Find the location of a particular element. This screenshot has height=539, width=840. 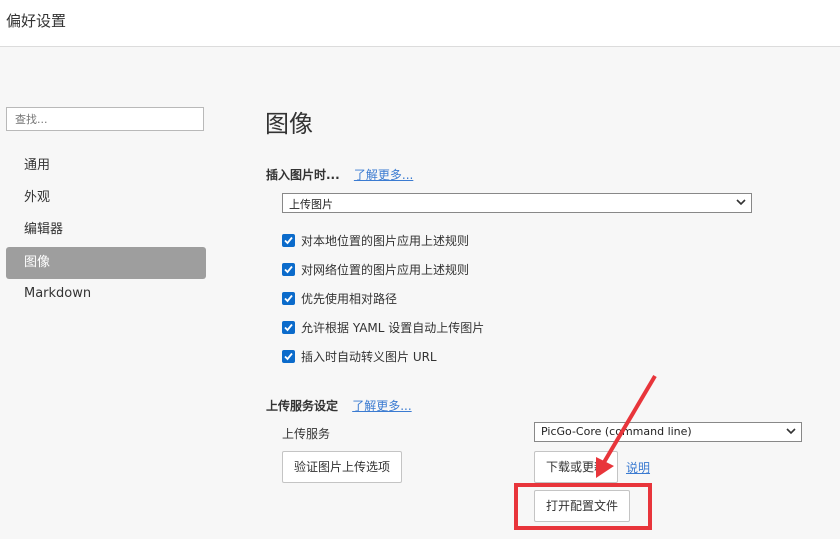

arrow-icon is located at coordinates (626, 426).